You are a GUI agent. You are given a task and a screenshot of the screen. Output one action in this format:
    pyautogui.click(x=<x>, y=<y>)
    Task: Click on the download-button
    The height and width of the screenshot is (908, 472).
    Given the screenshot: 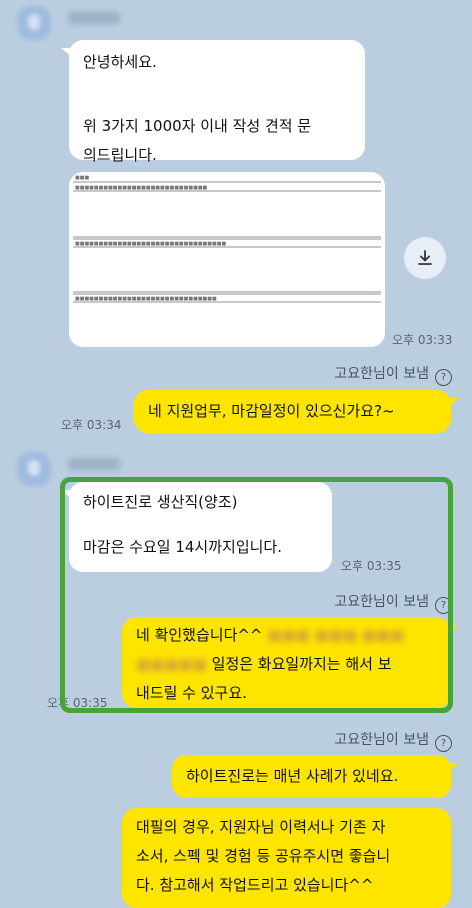 What is the action you would take?
    pyautogui.click(x=425, y=258)
    